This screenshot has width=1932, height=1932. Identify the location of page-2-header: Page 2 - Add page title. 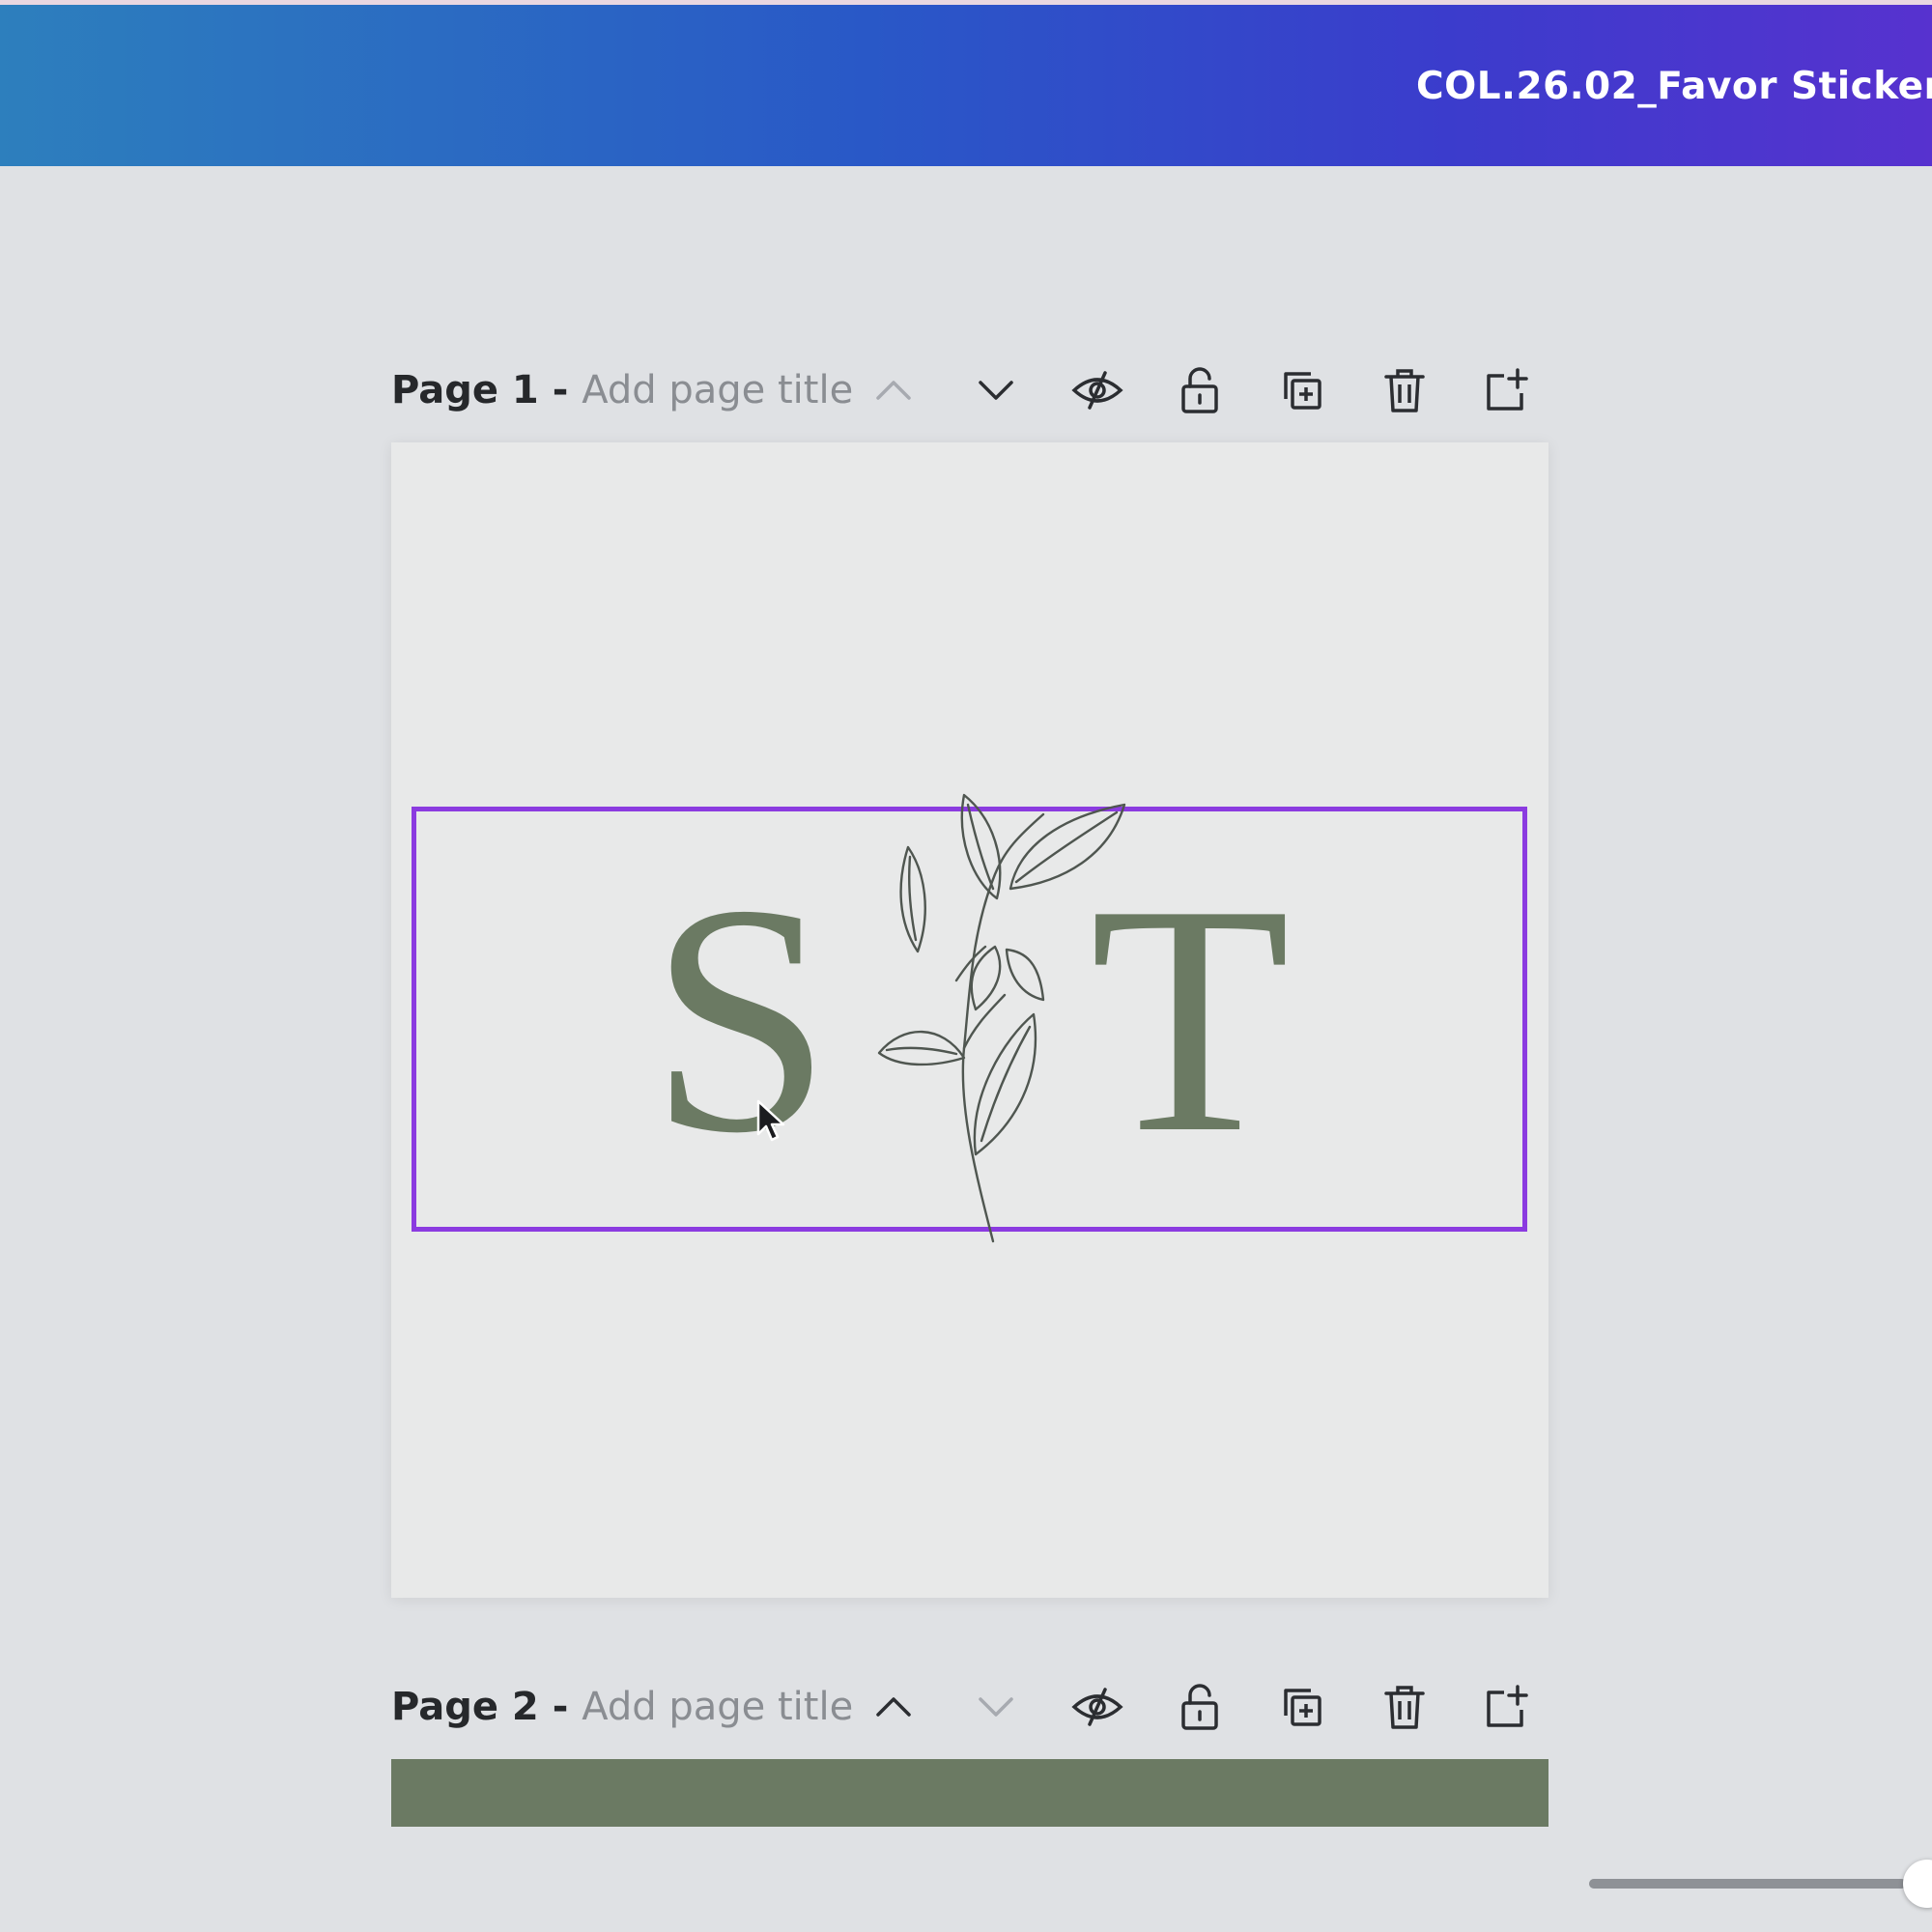
(970, 1707).